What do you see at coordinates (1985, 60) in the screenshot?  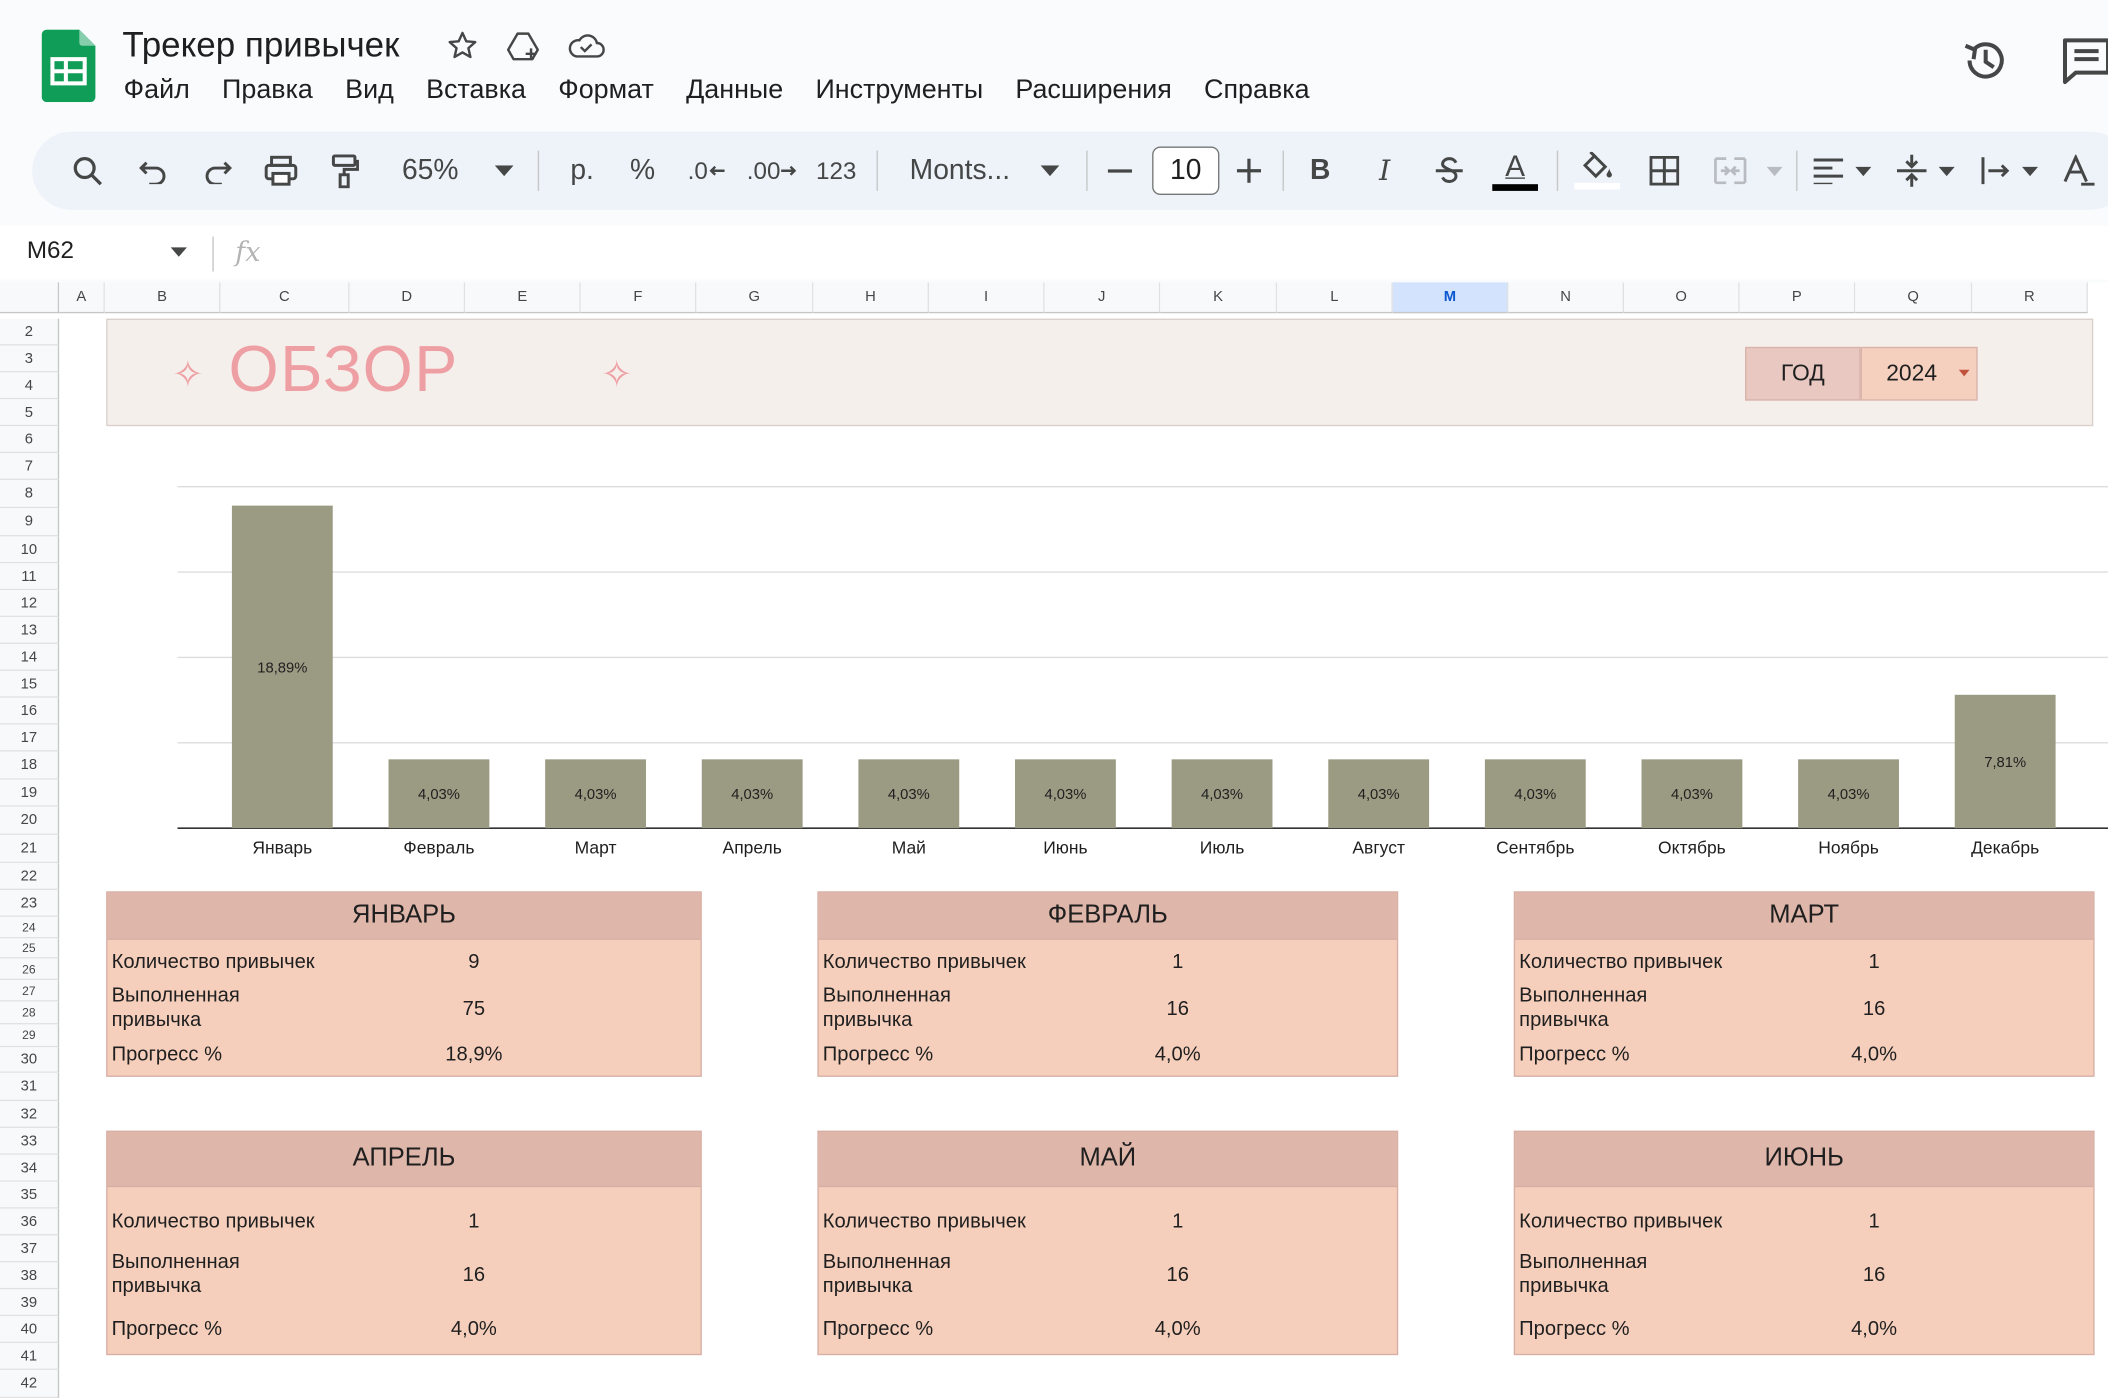 I see `history-icon` at bounding box center [1985, 60].